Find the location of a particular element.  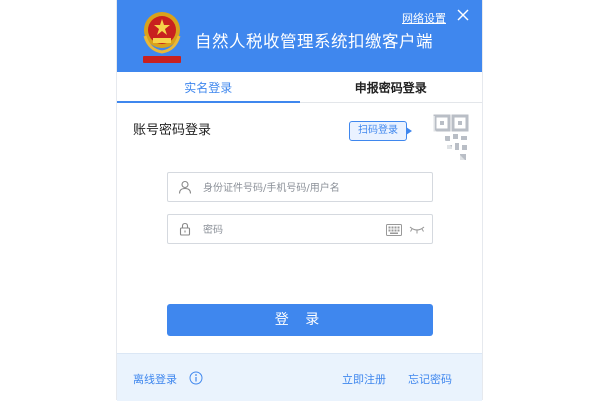

tax-emblem-icon is located at coordinates (162, 37).